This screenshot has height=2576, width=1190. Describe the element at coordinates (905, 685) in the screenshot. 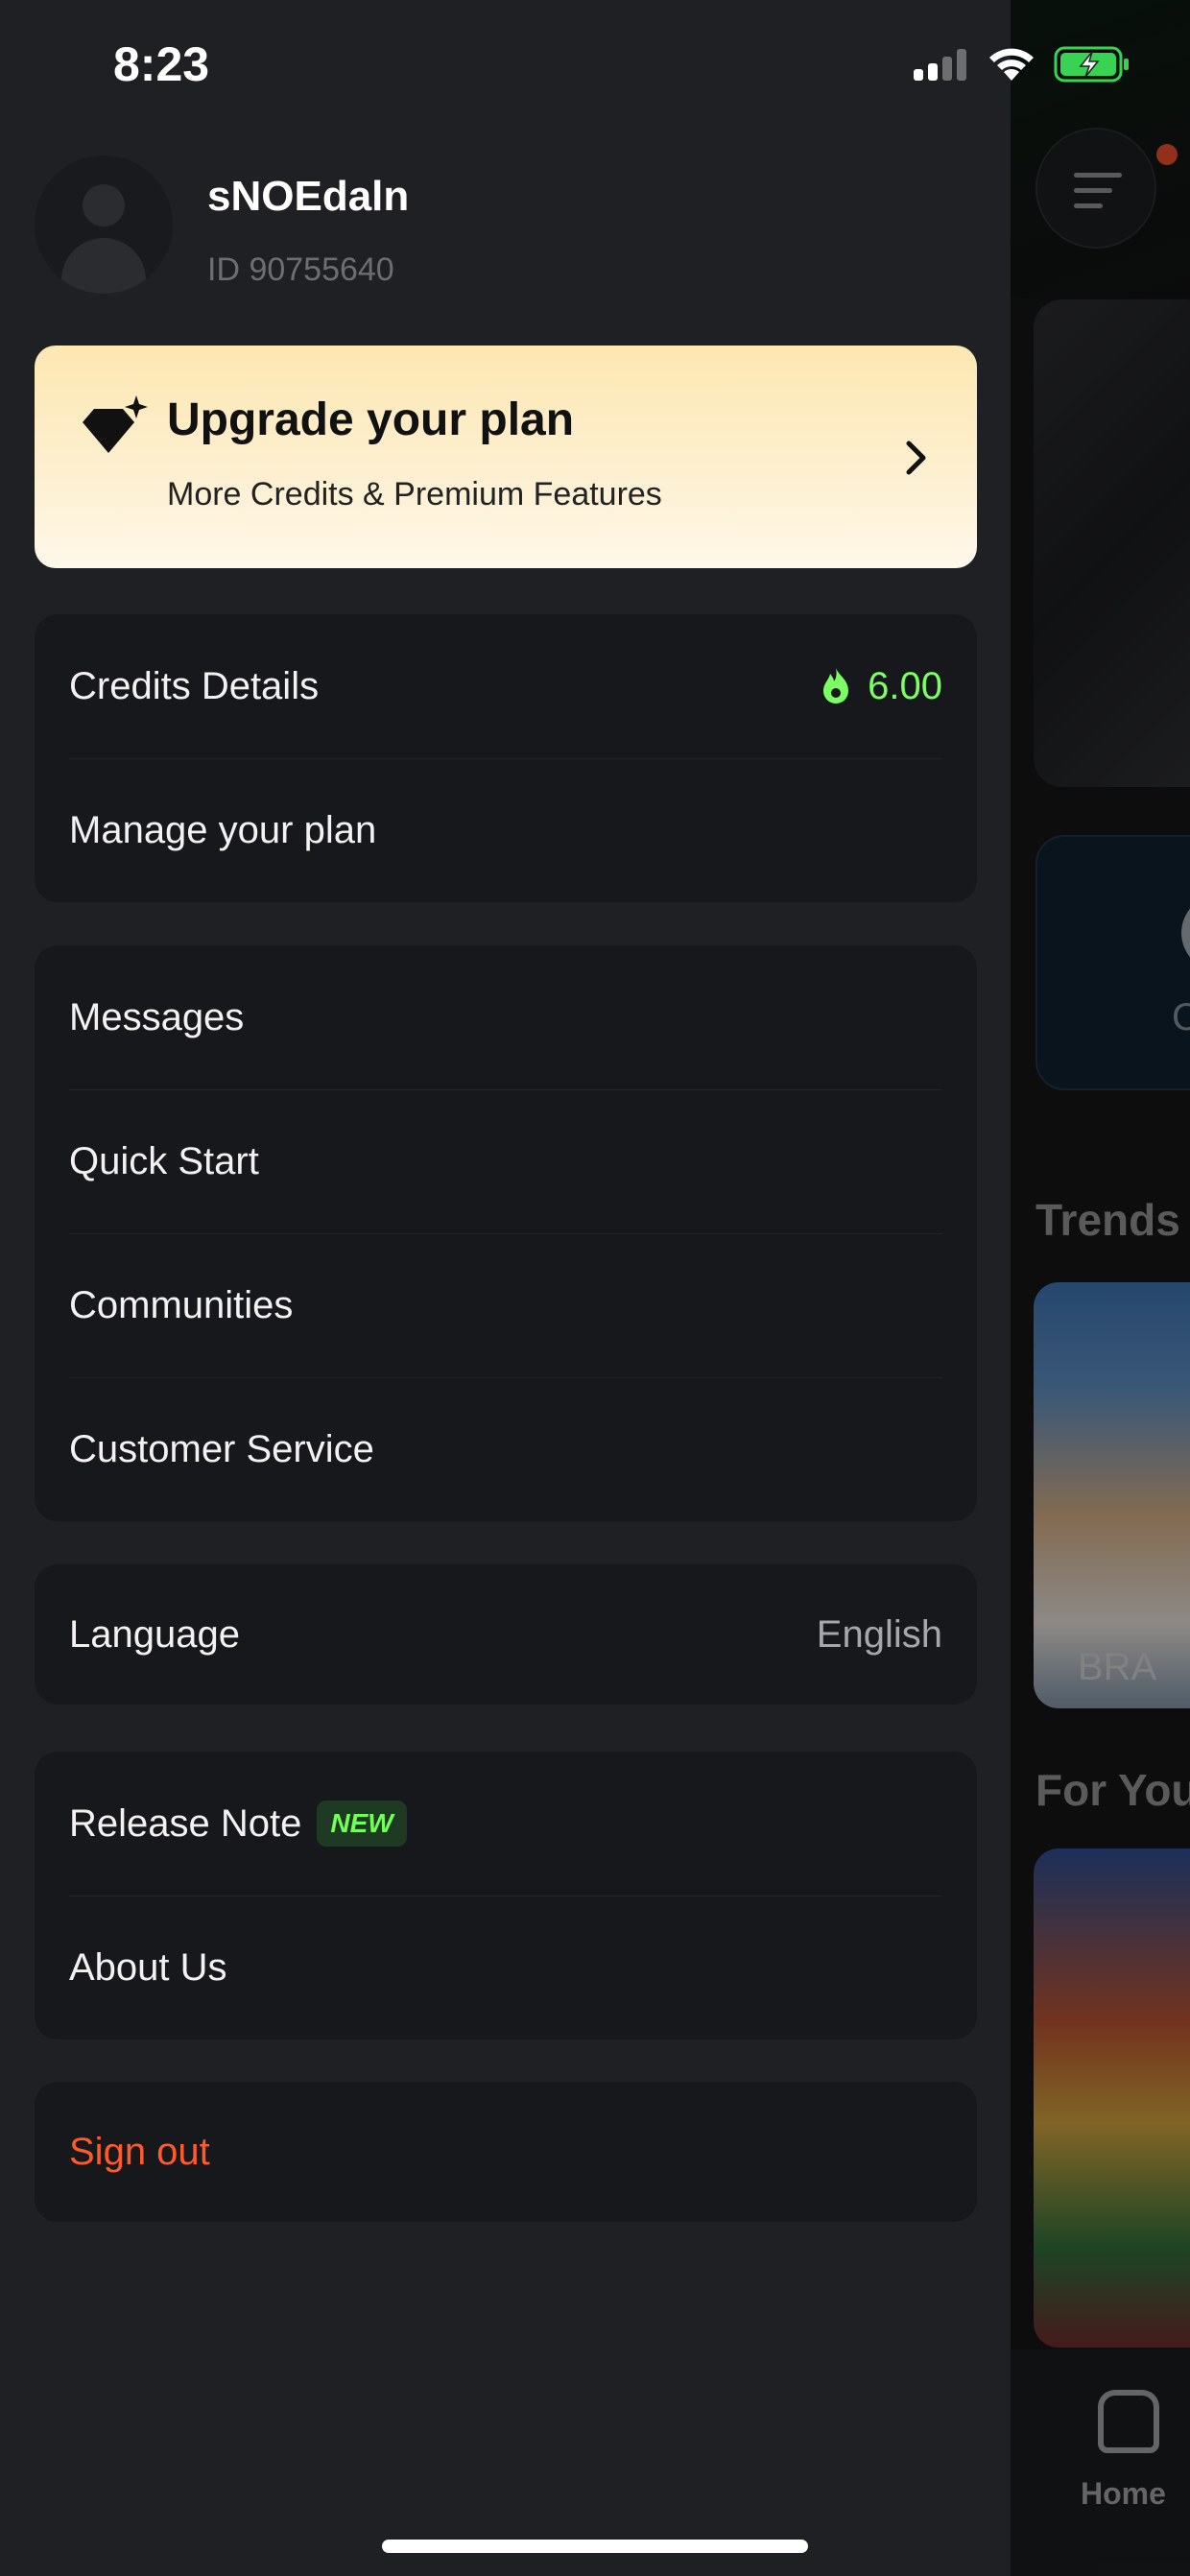

I see `credits-value: 6.00` at that location.